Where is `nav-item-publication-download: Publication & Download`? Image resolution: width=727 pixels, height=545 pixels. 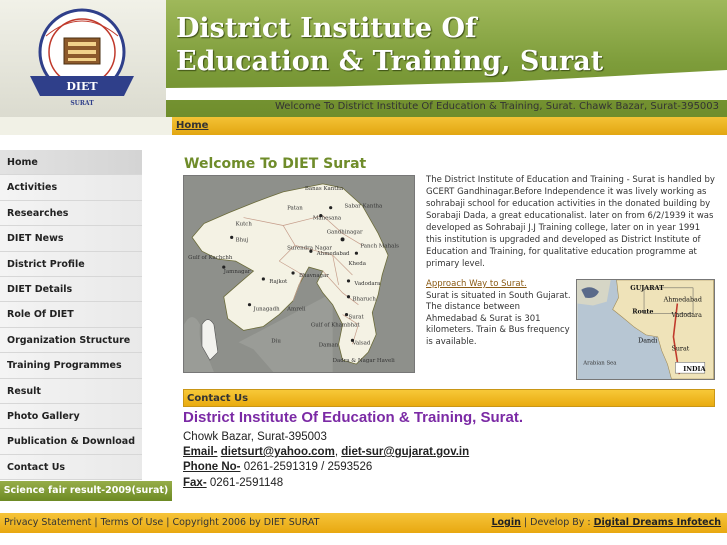 nav-item-publication-download: Publication & Download is located at coordinates (71, 442).